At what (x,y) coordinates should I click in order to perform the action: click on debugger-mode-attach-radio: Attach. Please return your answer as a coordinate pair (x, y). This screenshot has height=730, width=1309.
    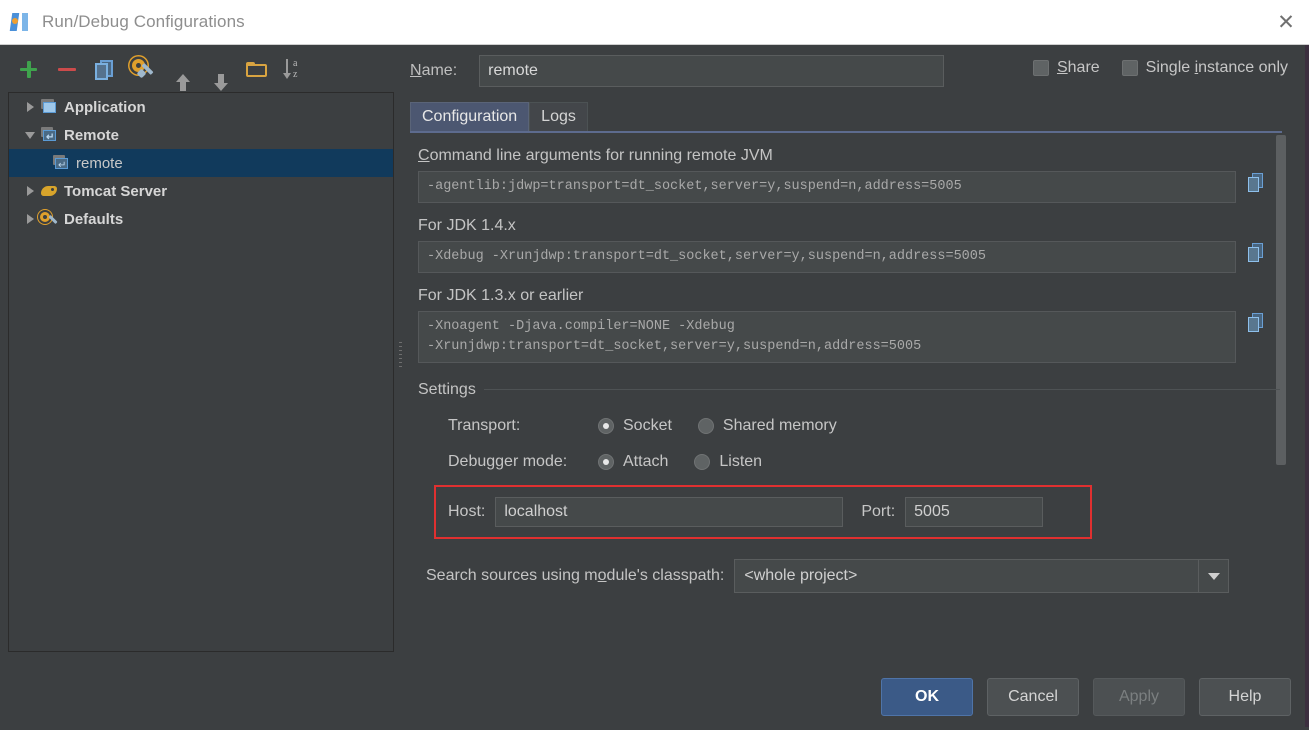
    Looking at the image, I should click on (633, 462).